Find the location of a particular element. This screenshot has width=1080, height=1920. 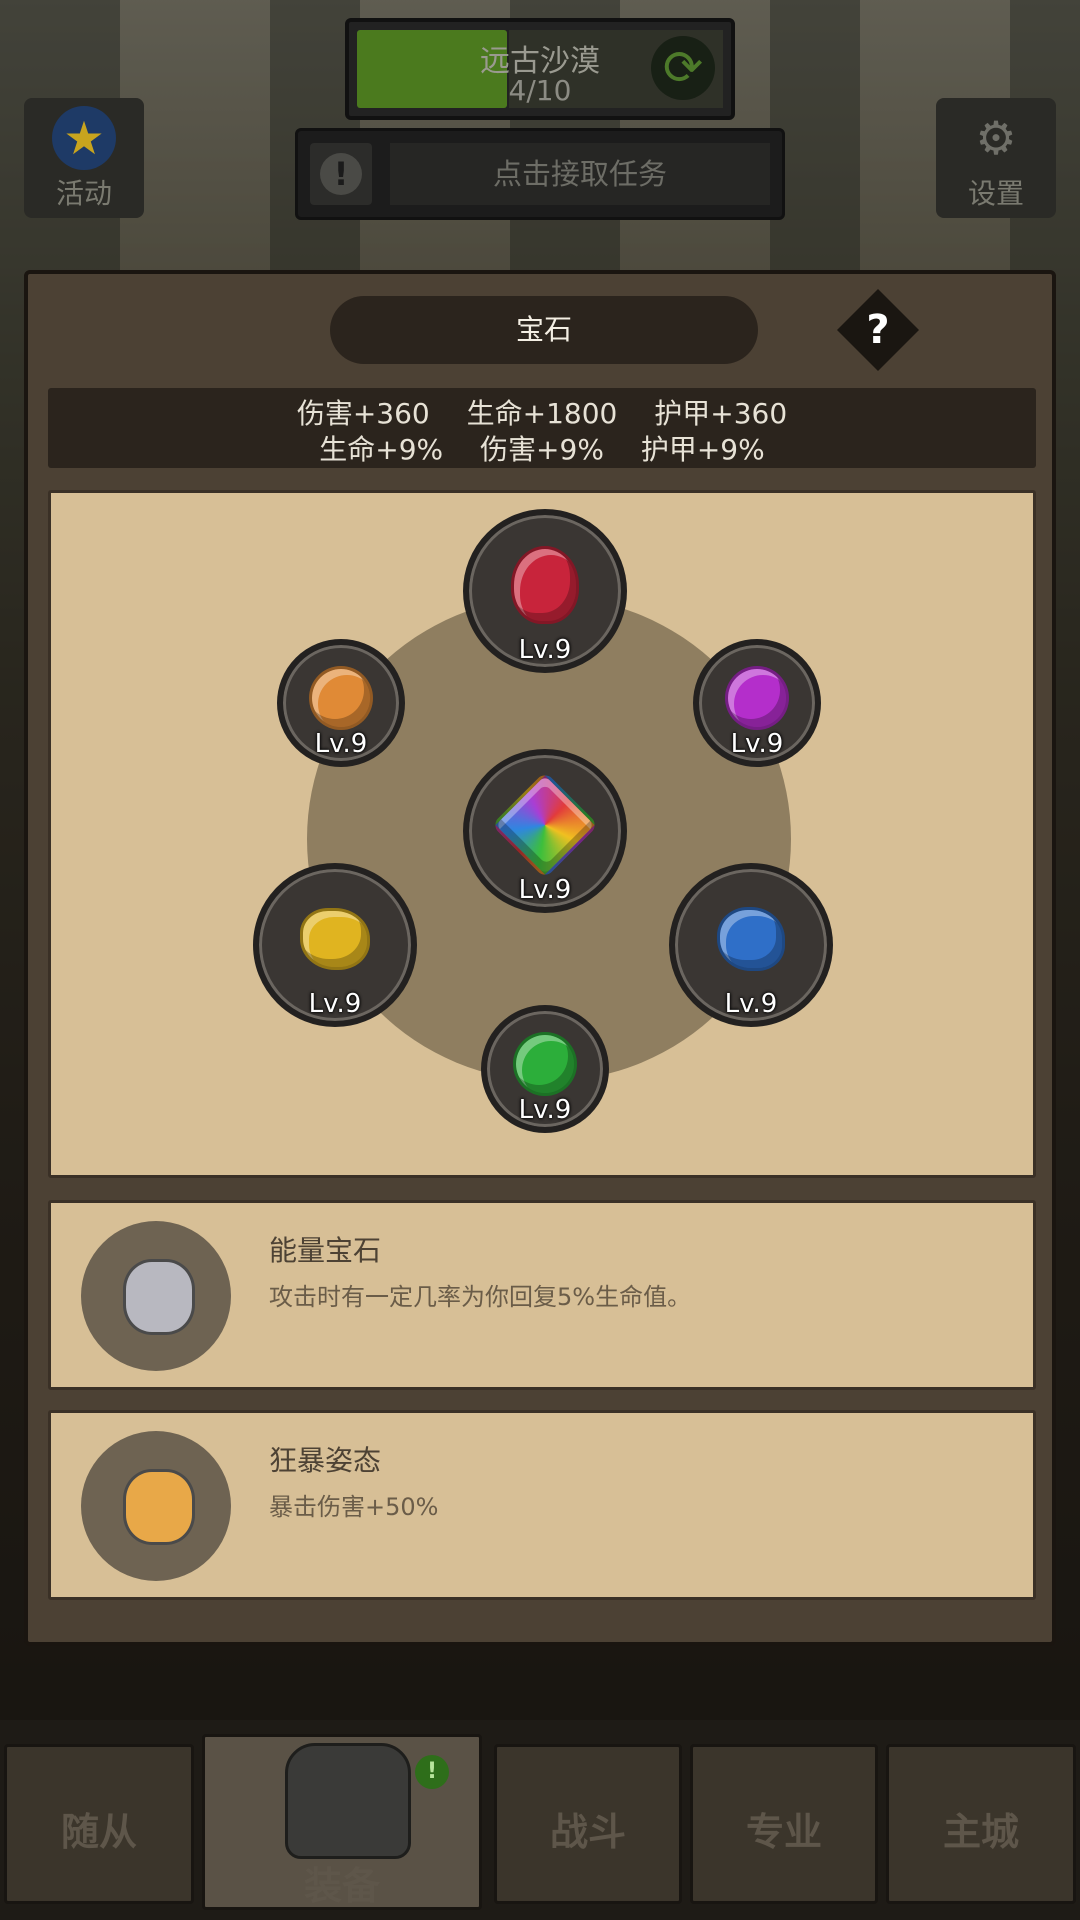

gem-socket-center: Lv.9 is located at coordinates (545, 831).